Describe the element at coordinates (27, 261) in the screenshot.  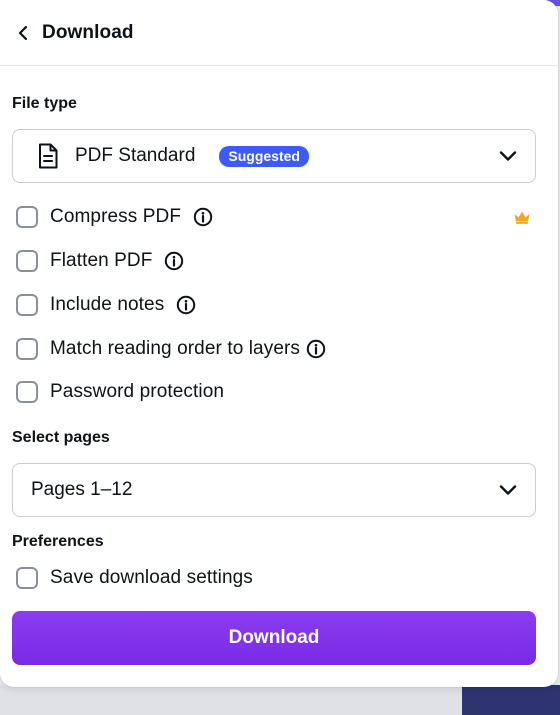
I see `flatten-pdf-checkbox` at that location.